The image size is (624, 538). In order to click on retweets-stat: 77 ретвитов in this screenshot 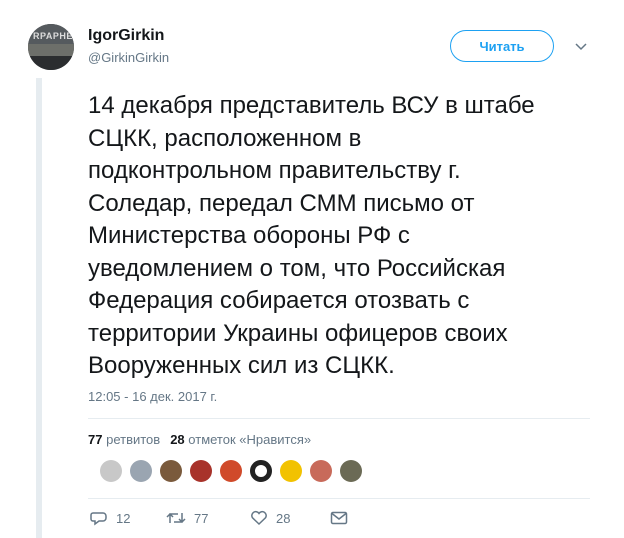, I will do `click(124, 439)`.